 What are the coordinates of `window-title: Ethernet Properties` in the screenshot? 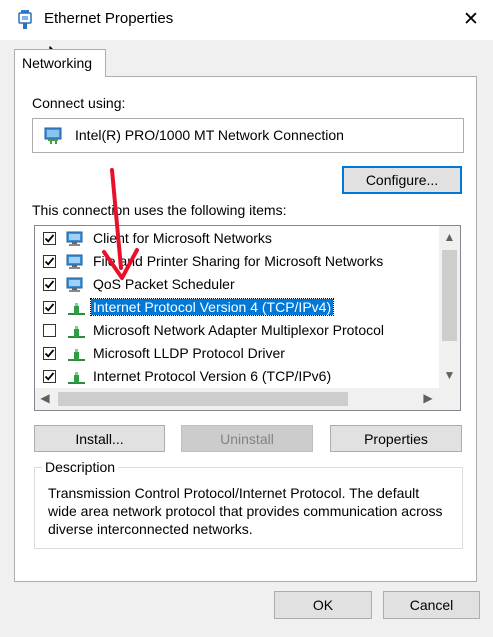 It's located at (109, 18).